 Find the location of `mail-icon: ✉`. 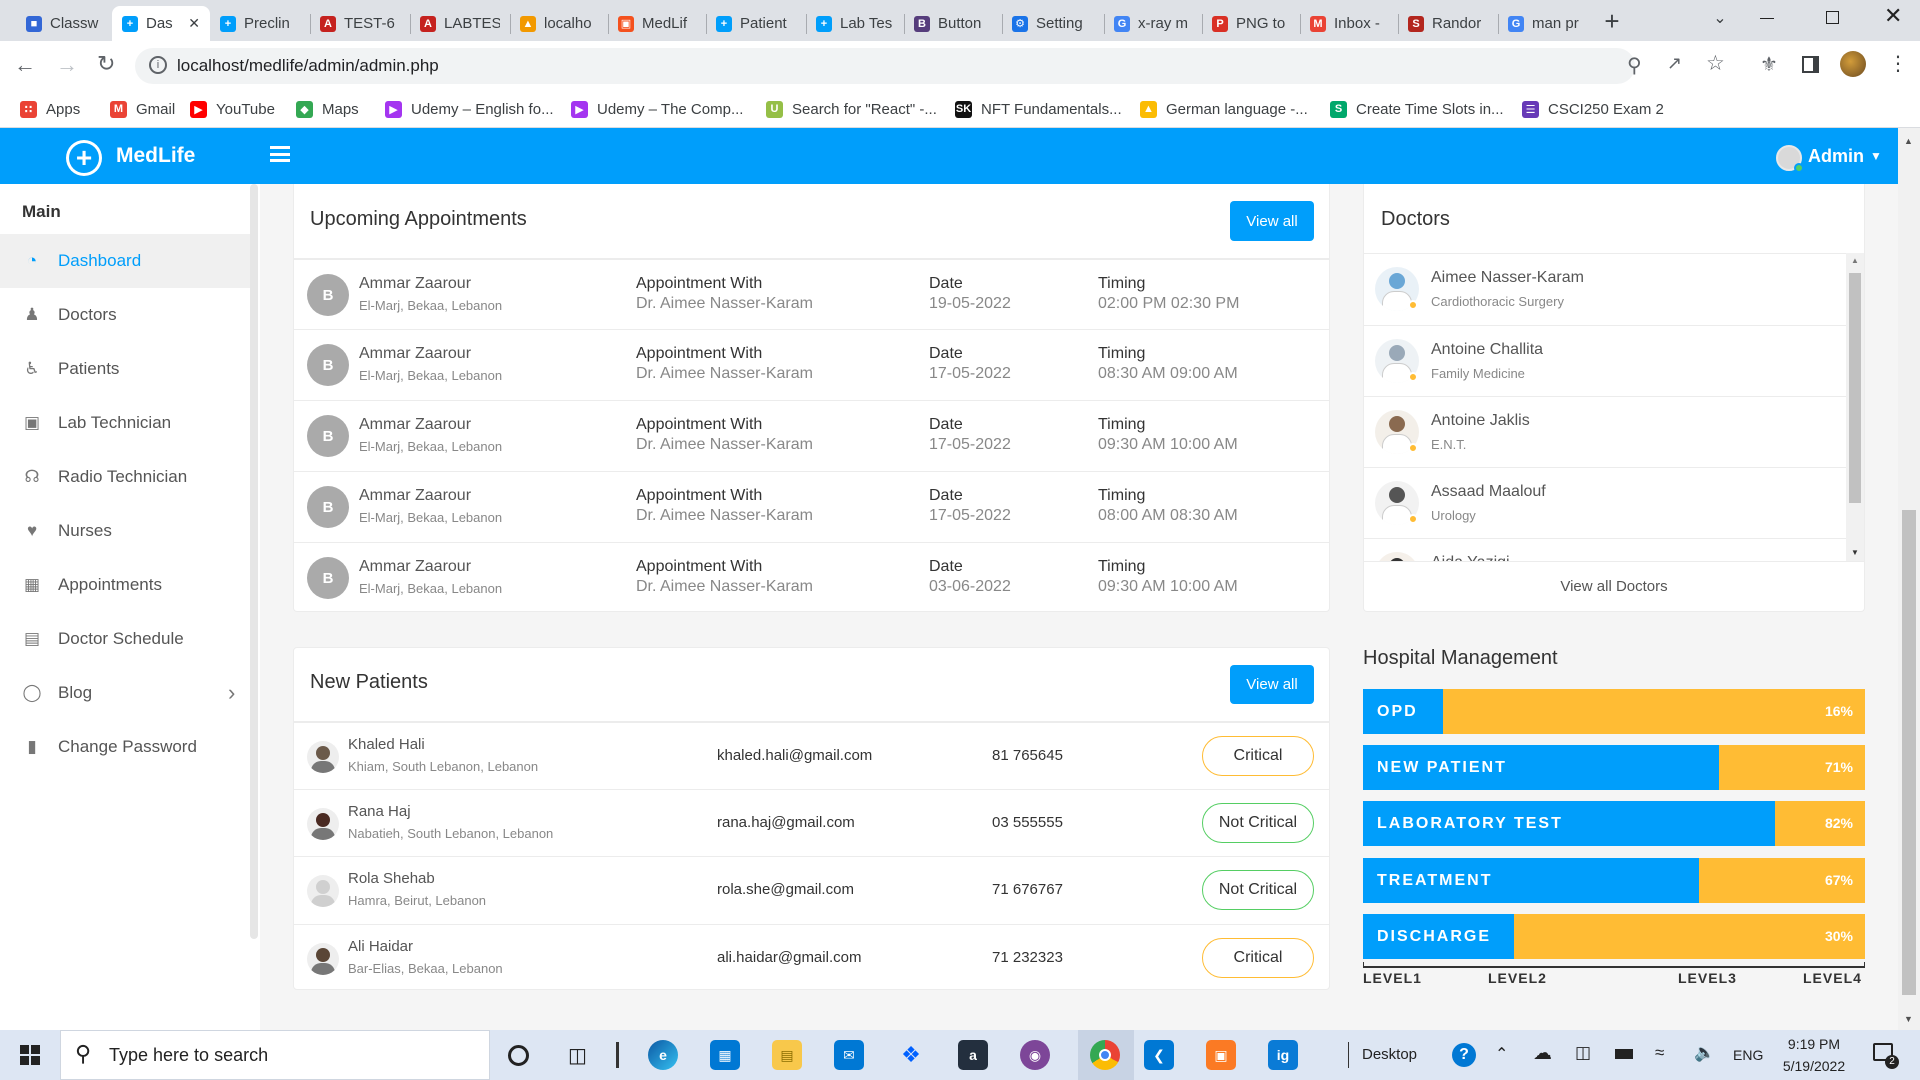

mail-icon: ✉ is located at coordinates (849, 1055).